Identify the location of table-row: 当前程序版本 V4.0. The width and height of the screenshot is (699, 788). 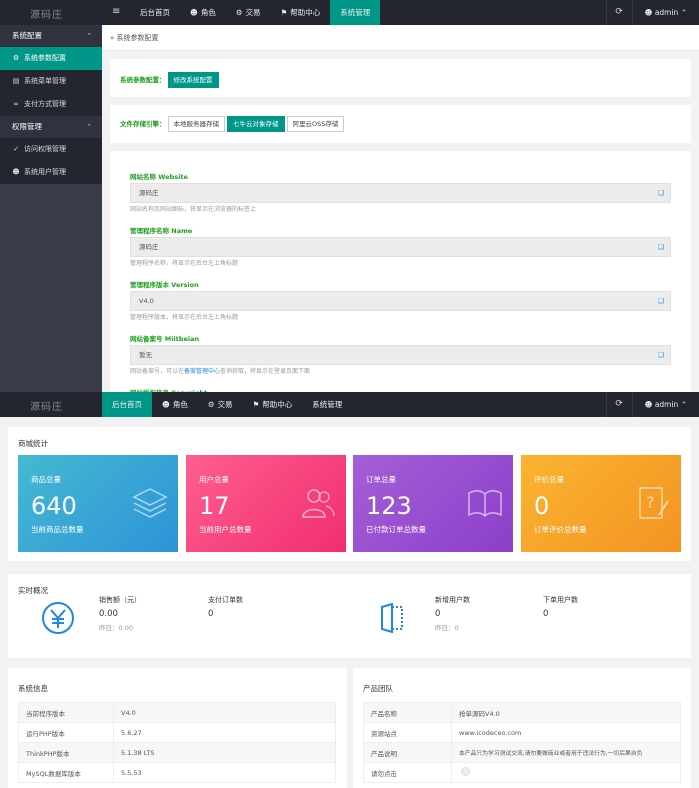
(177, 712).